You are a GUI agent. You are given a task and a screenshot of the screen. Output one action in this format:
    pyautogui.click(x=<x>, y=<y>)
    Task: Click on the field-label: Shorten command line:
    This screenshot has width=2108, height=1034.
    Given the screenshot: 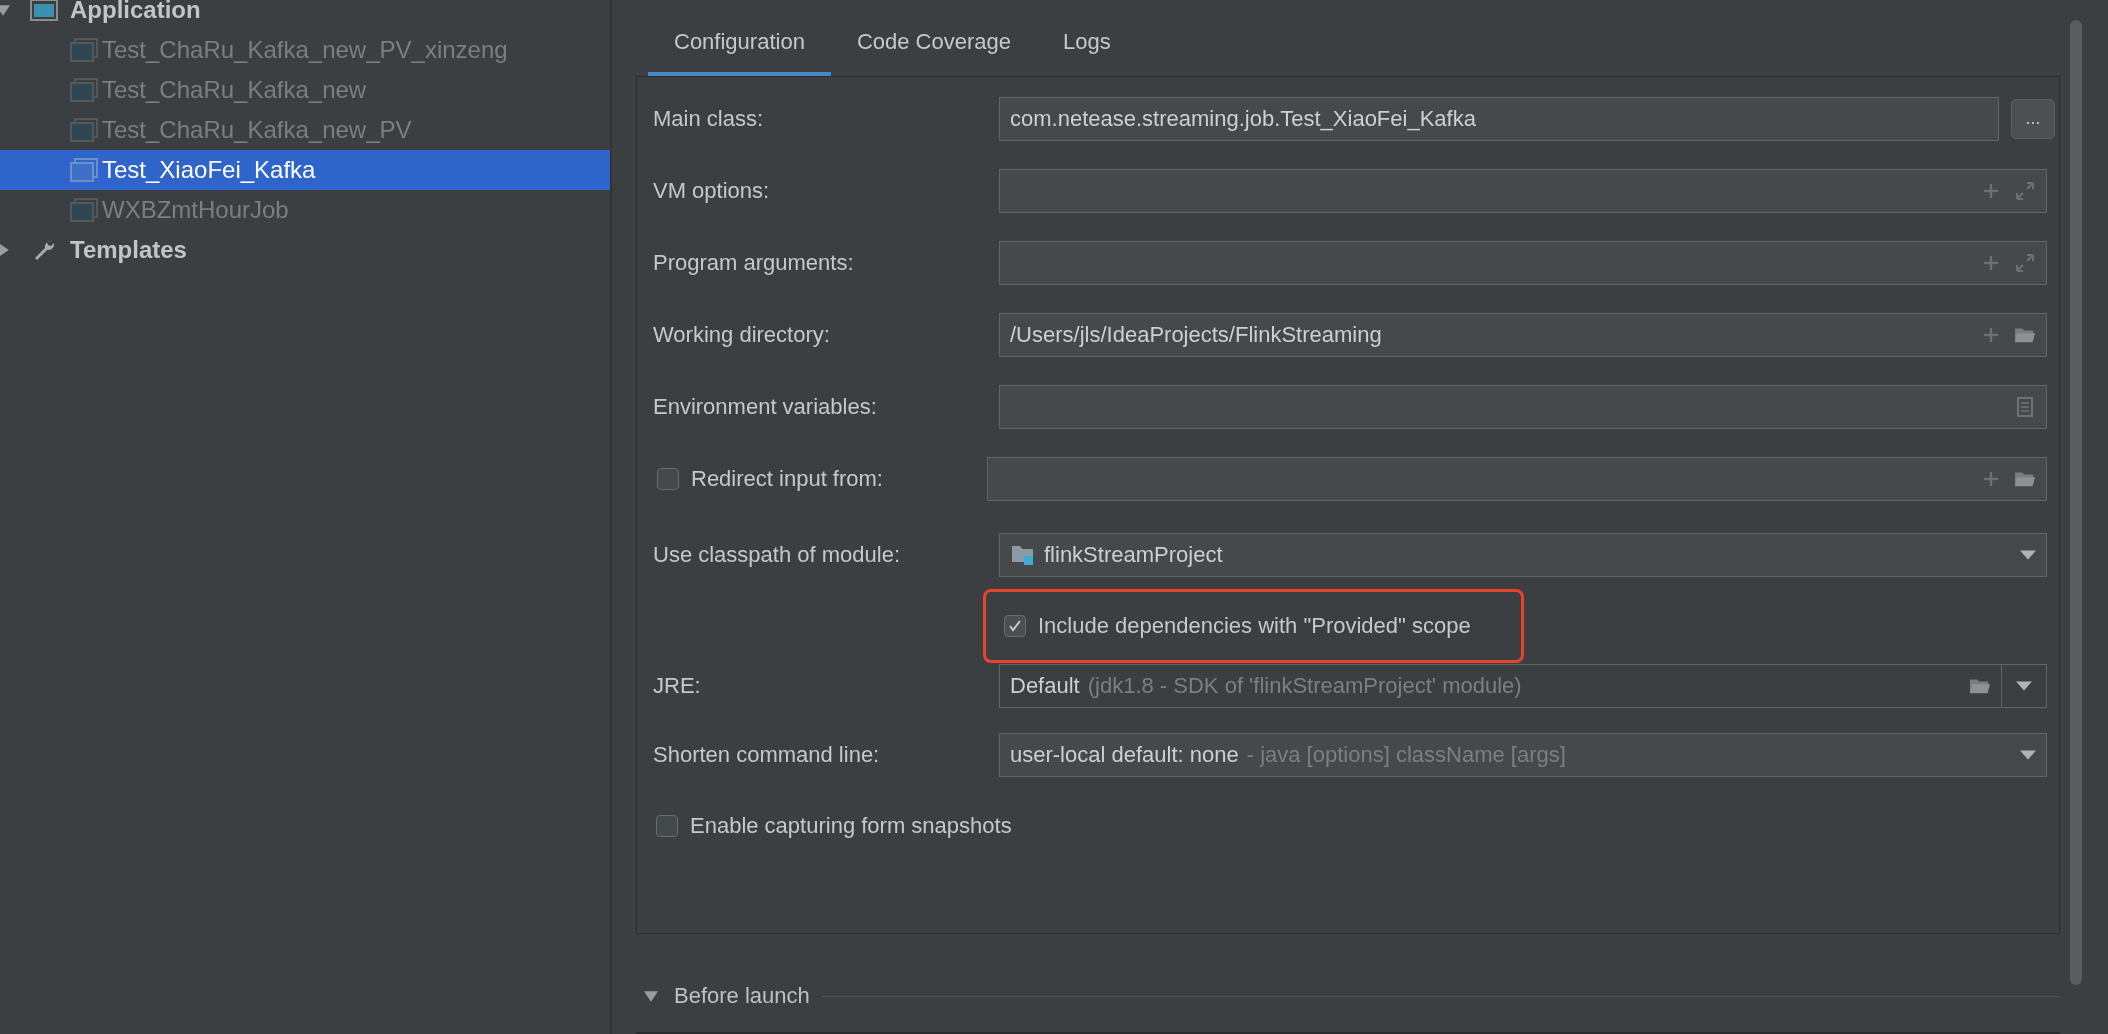 What is the action you would take?
    pyautogui.click(x=767, y=754)
    